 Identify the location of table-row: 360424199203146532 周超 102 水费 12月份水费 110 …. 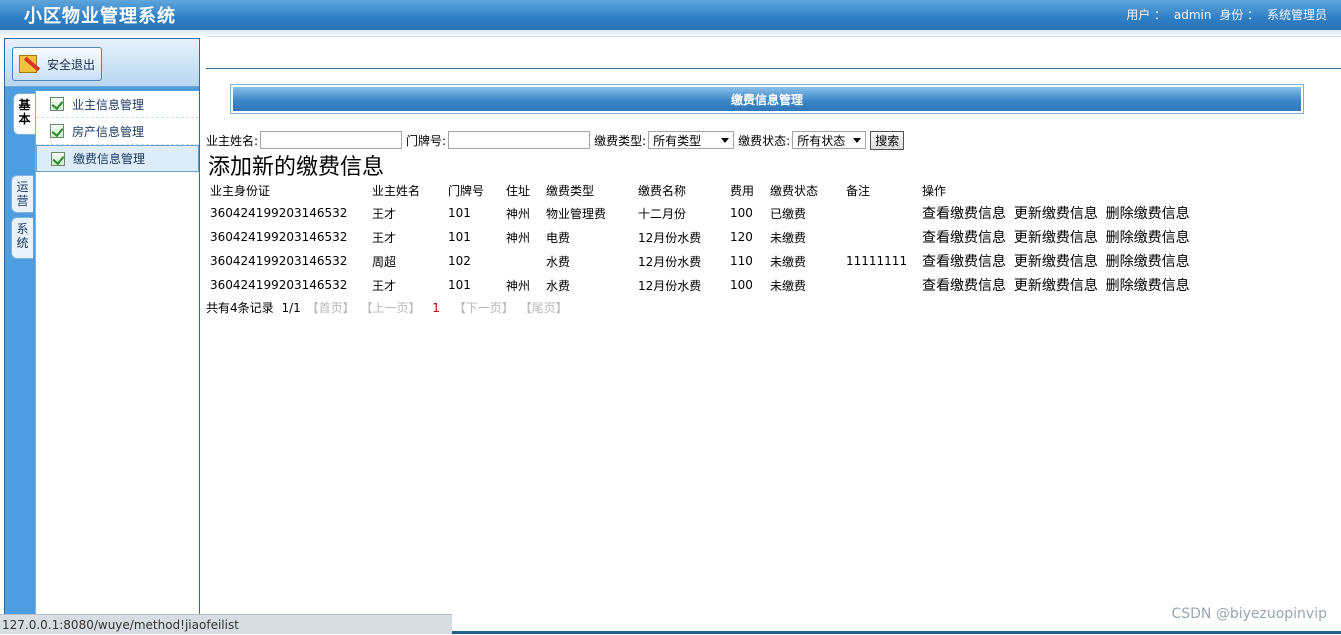
(712, 261).